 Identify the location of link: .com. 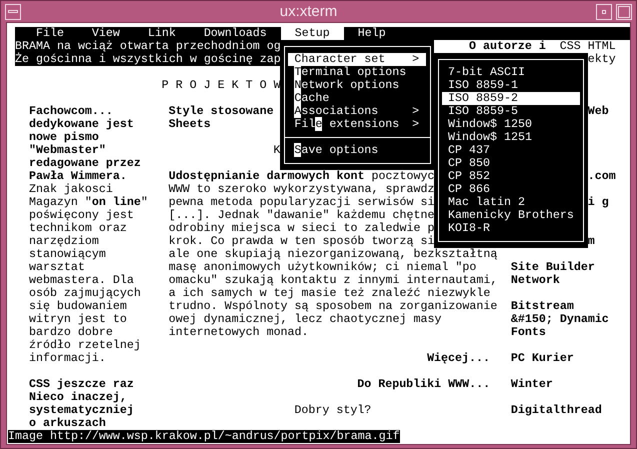
(602, 176).